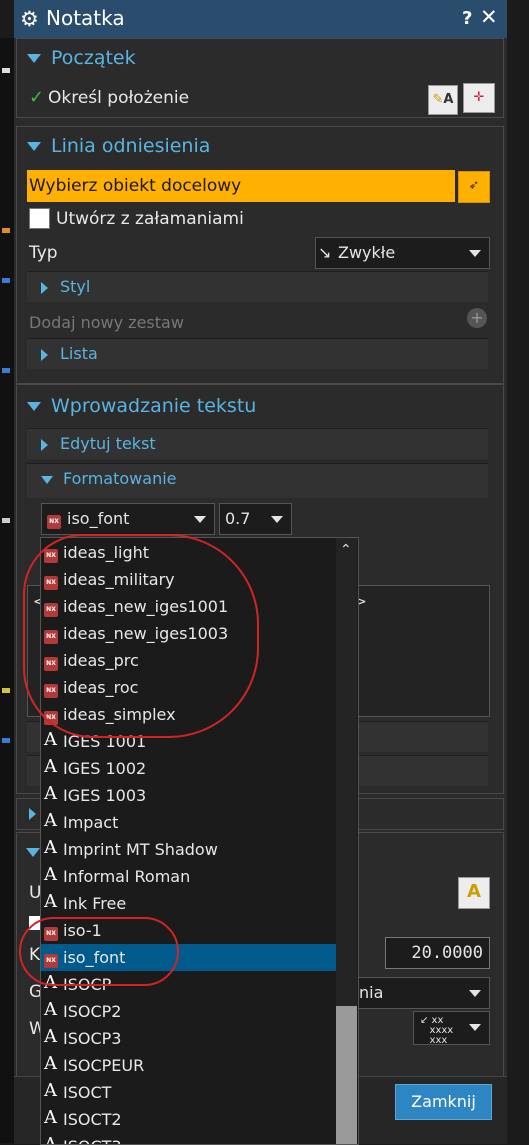  Describe the element at coordinates (87, 1092) in the screenshot. I see `font-list-item-label: ISOCT` at that location.